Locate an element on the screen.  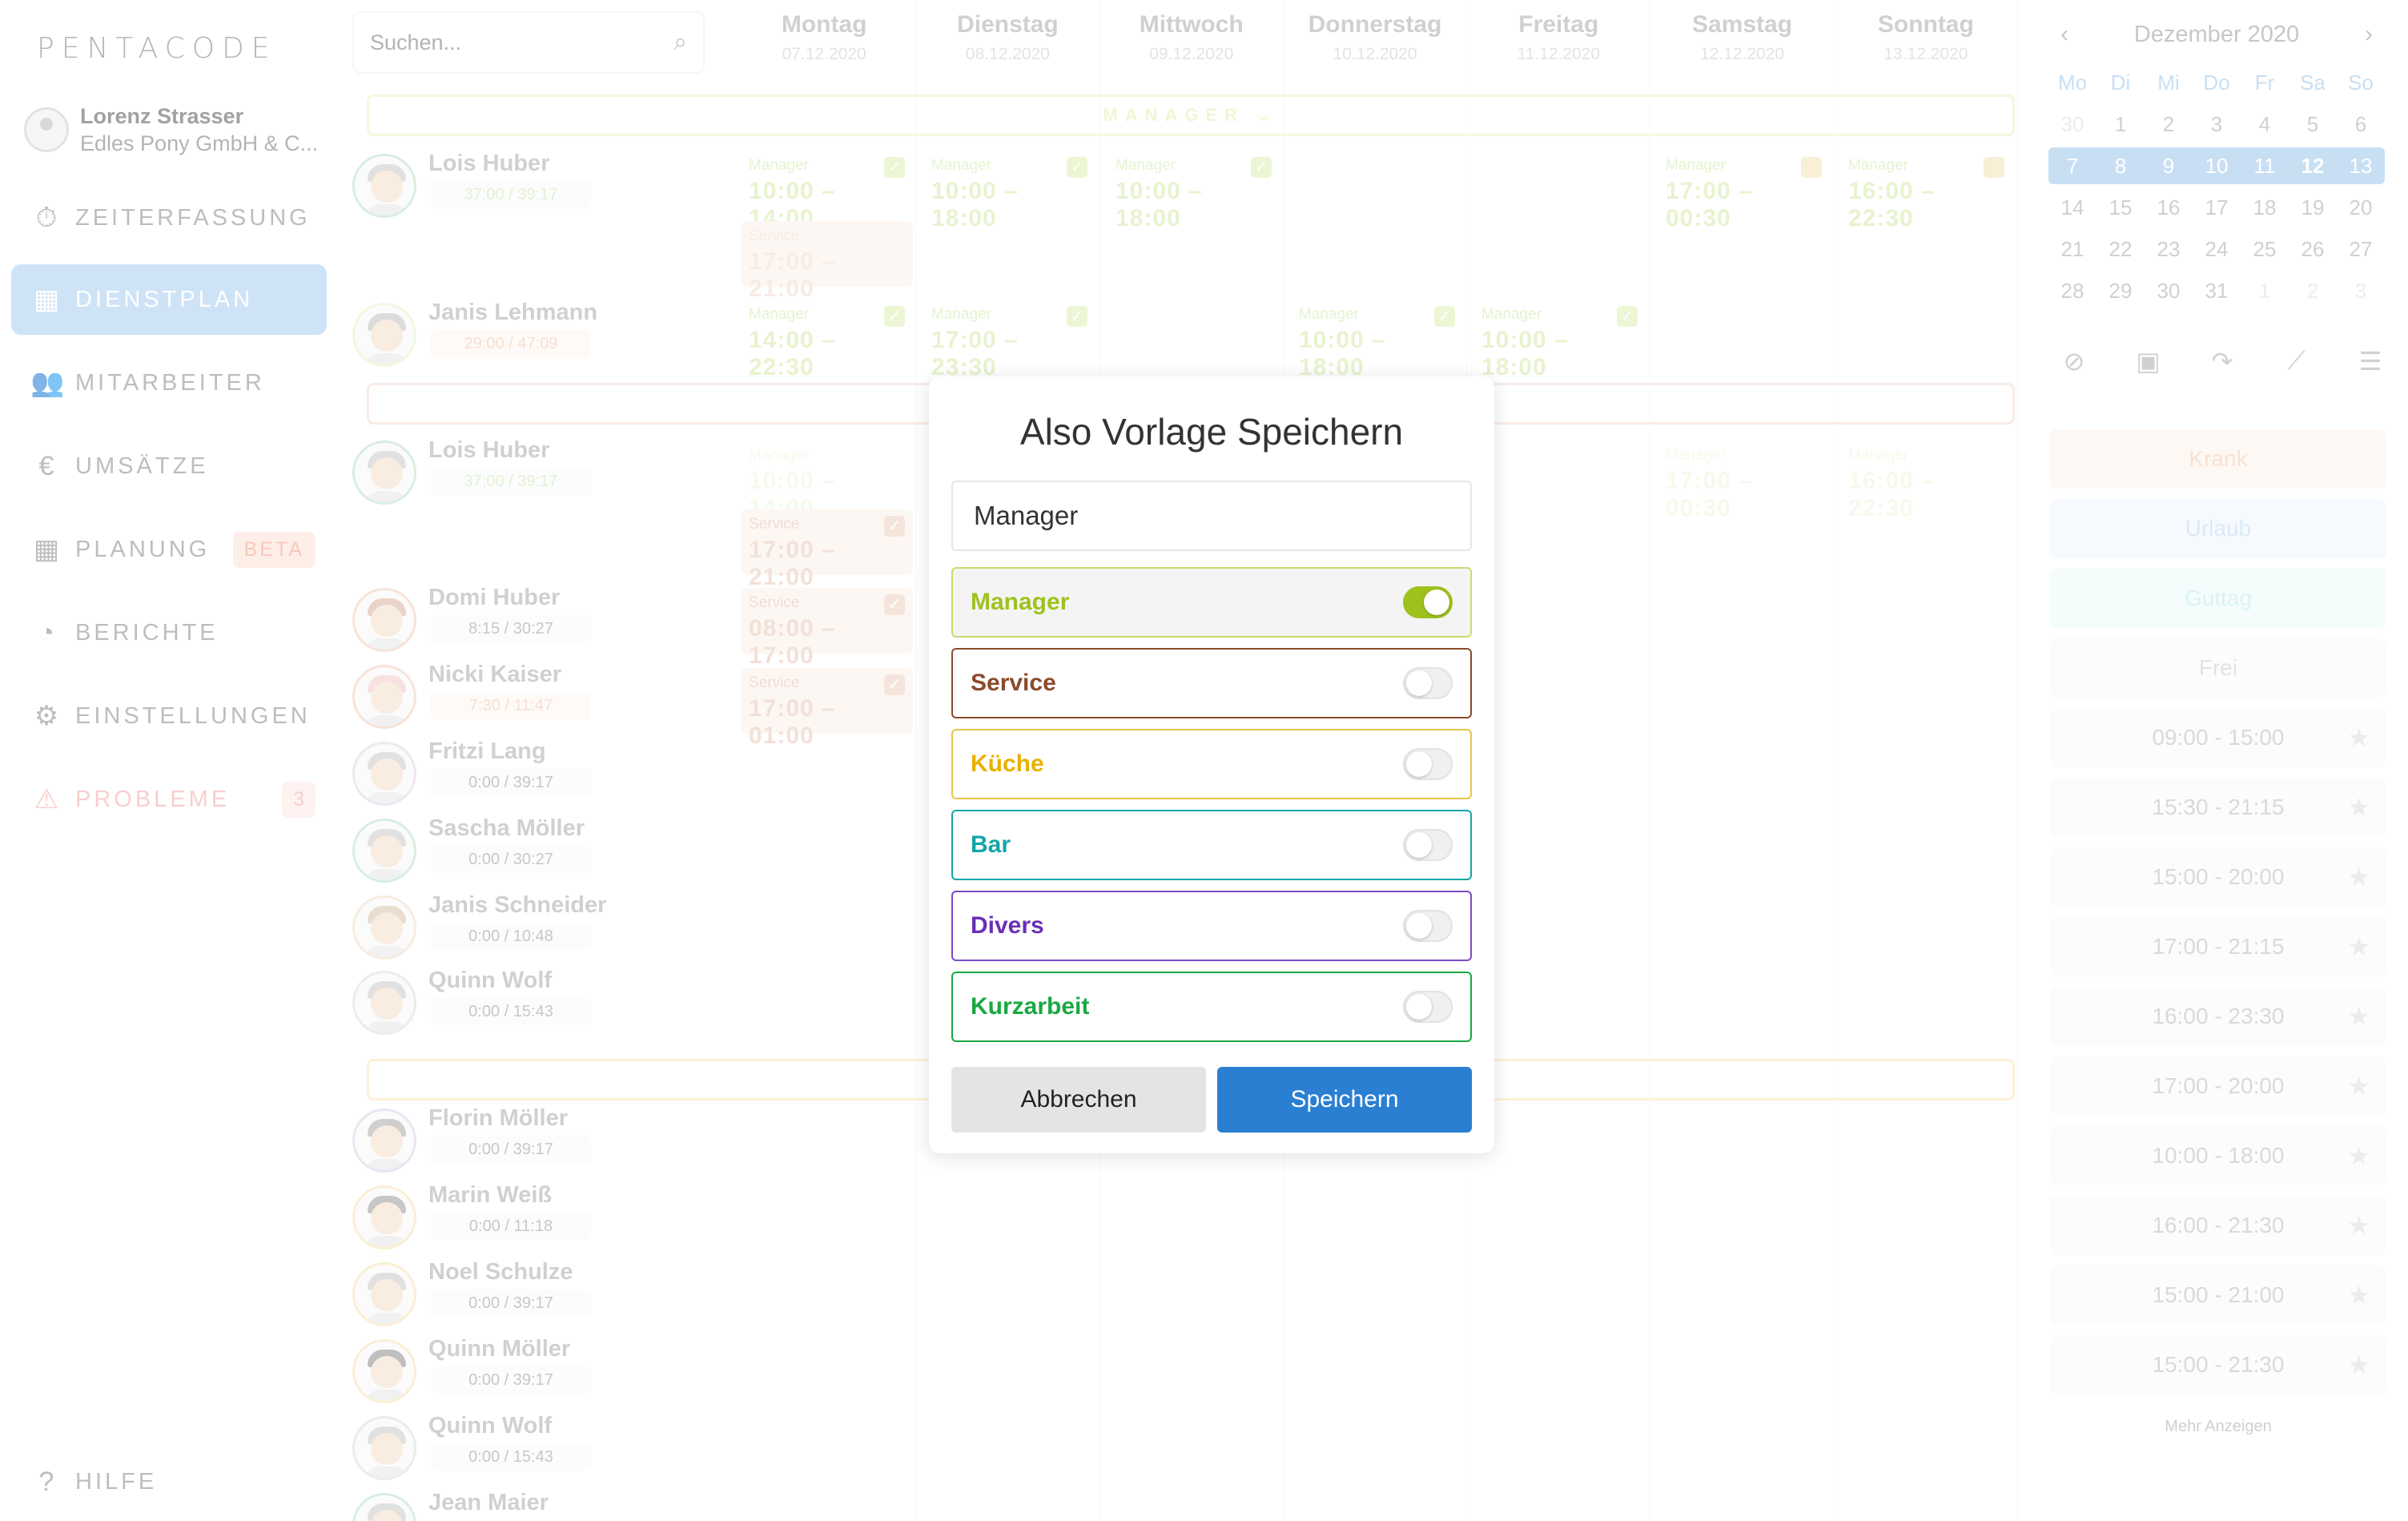
category-manager: Manager is located at coordinates (1211, 602).